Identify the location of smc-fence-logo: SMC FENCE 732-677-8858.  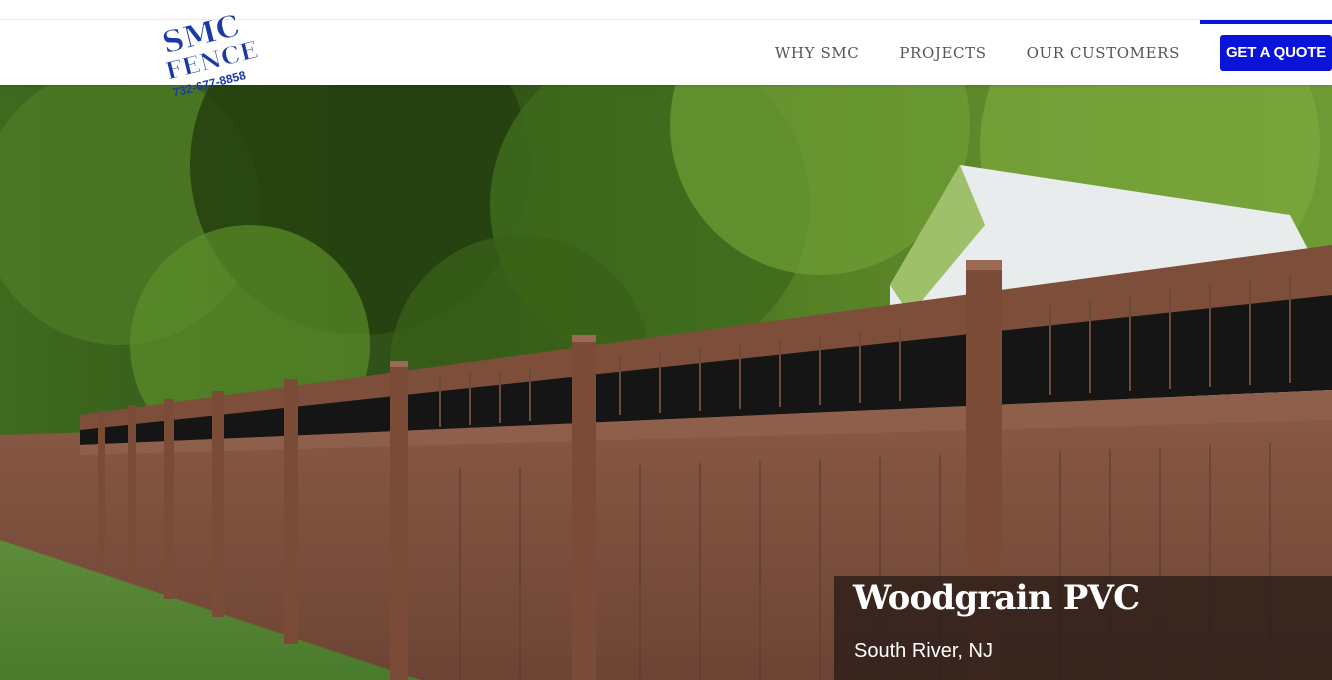
(205, 52).